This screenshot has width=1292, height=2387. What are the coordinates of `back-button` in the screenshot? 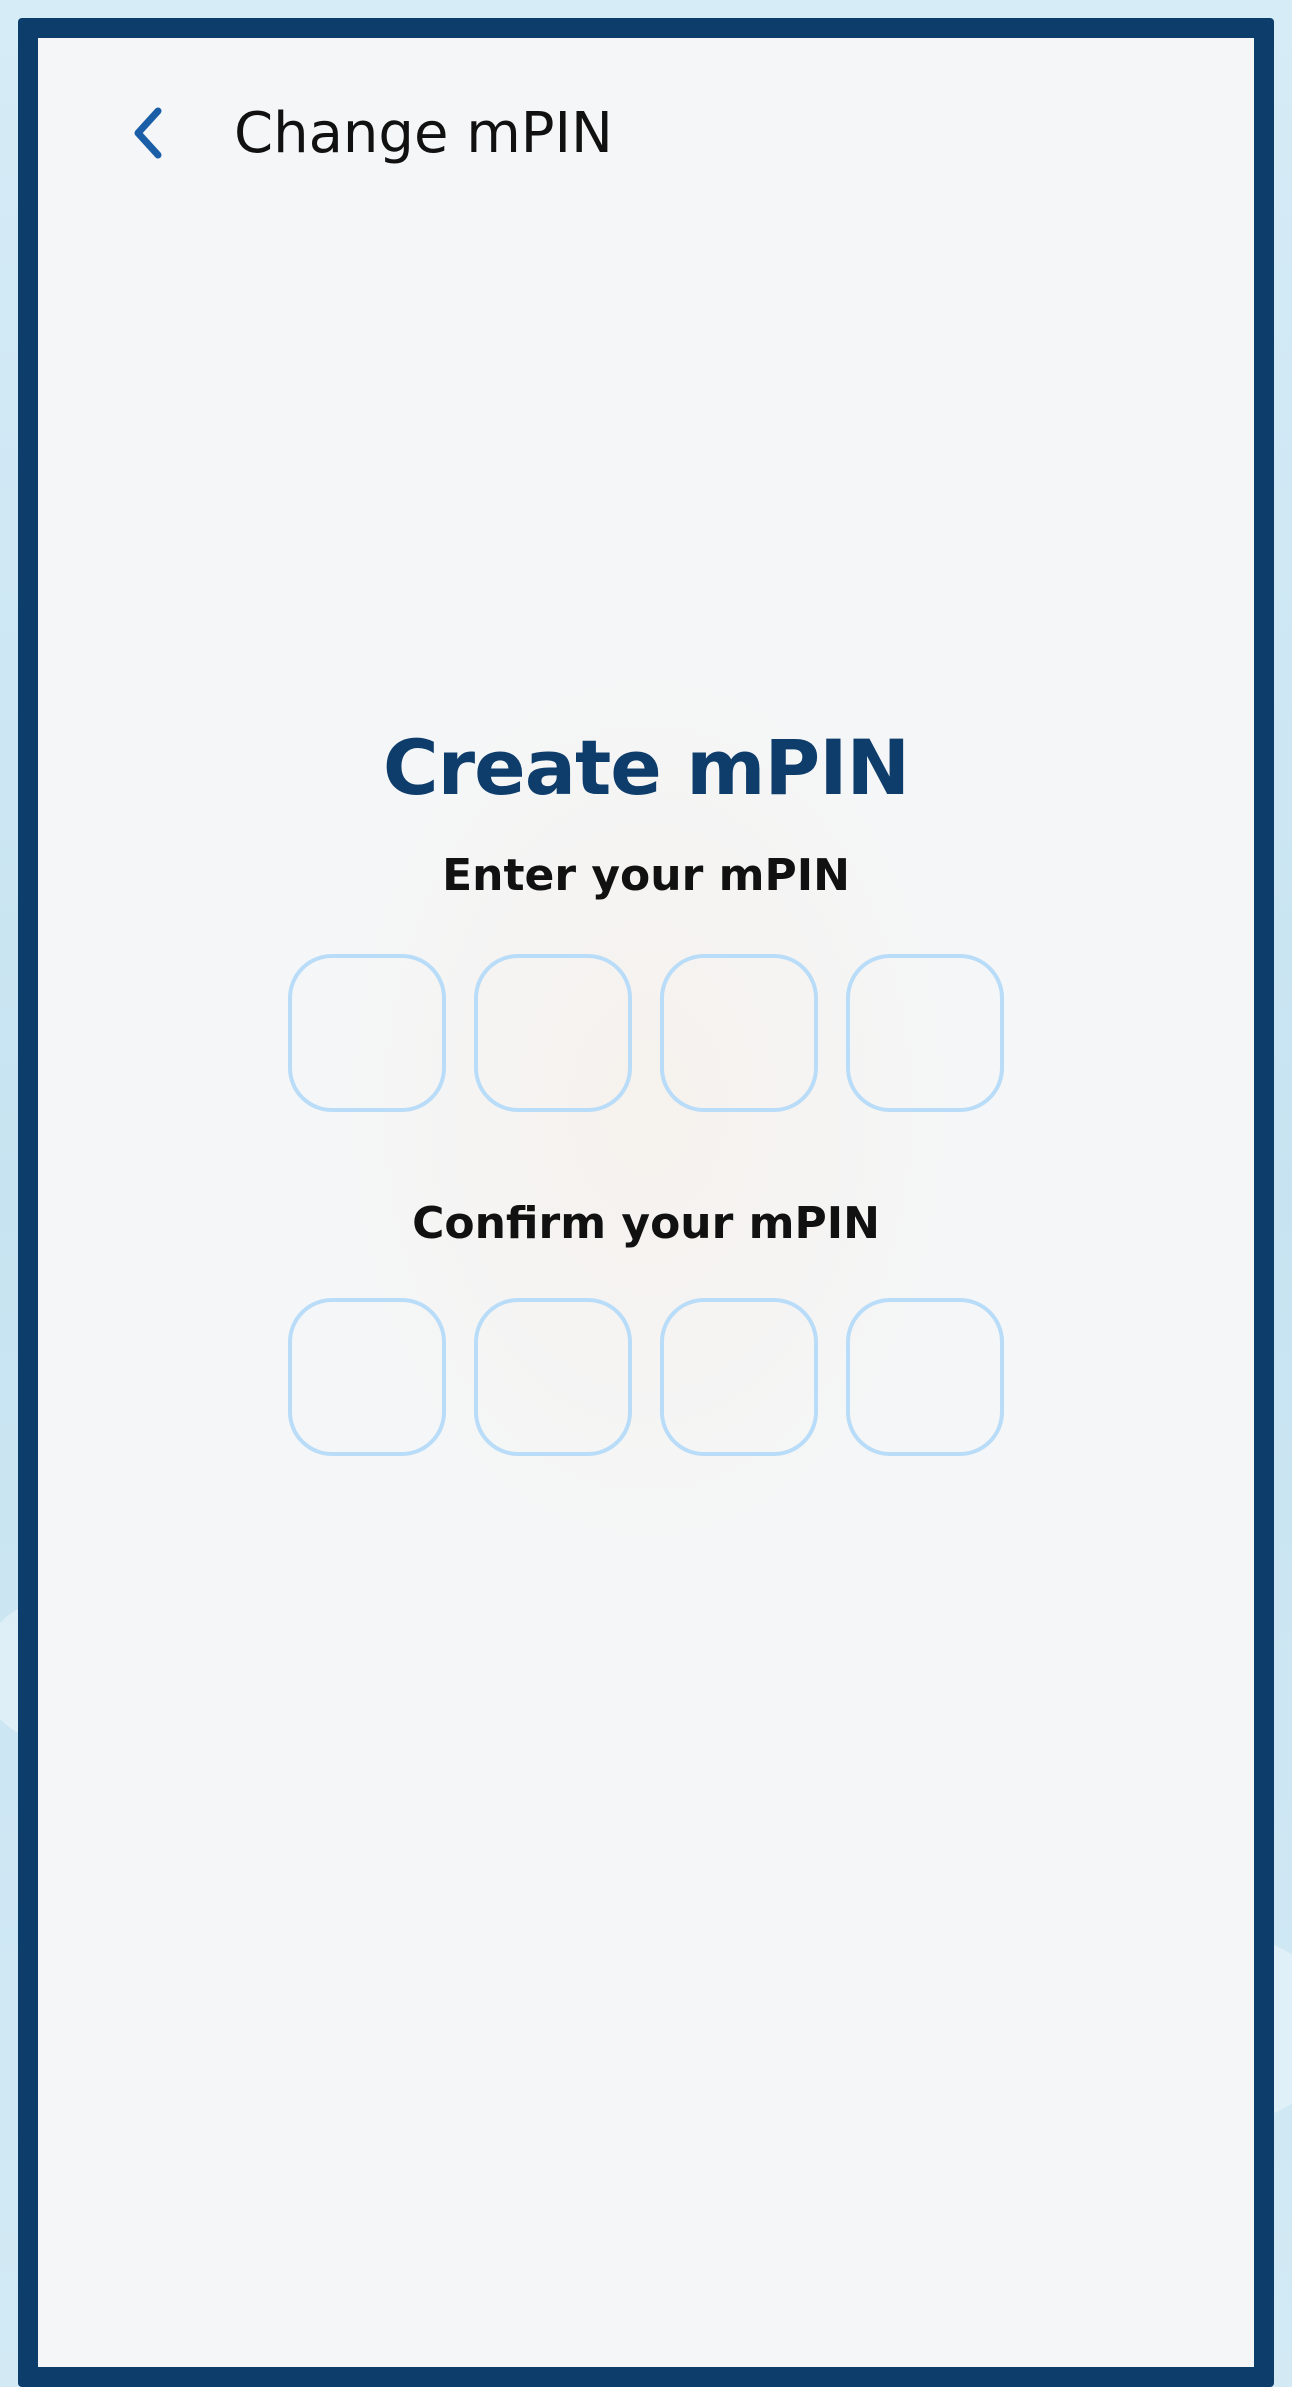 It's located at (148, 133).